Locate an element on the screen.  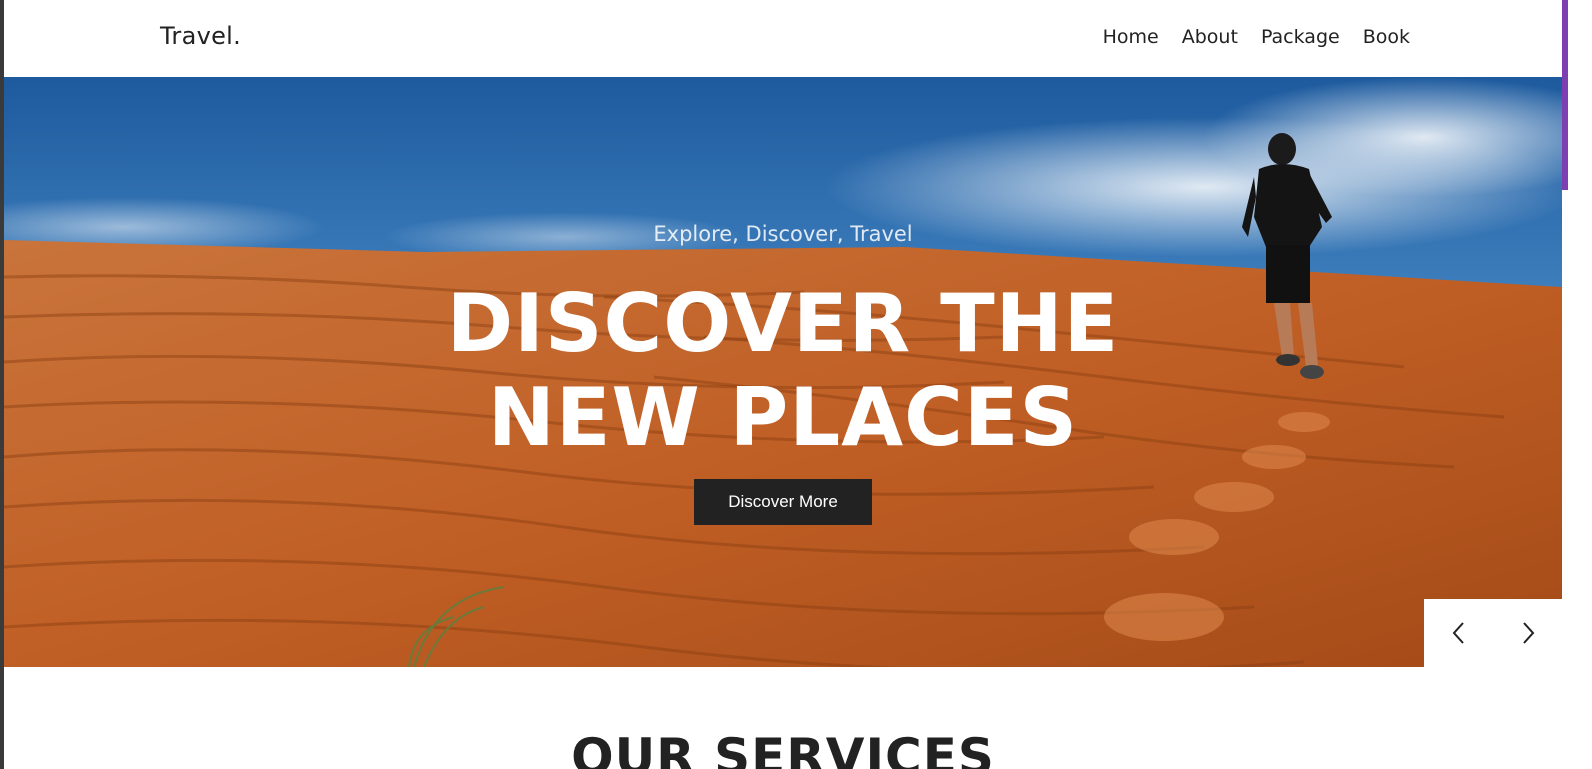
site-logo: Travel. is located at coordinates (200, 36).